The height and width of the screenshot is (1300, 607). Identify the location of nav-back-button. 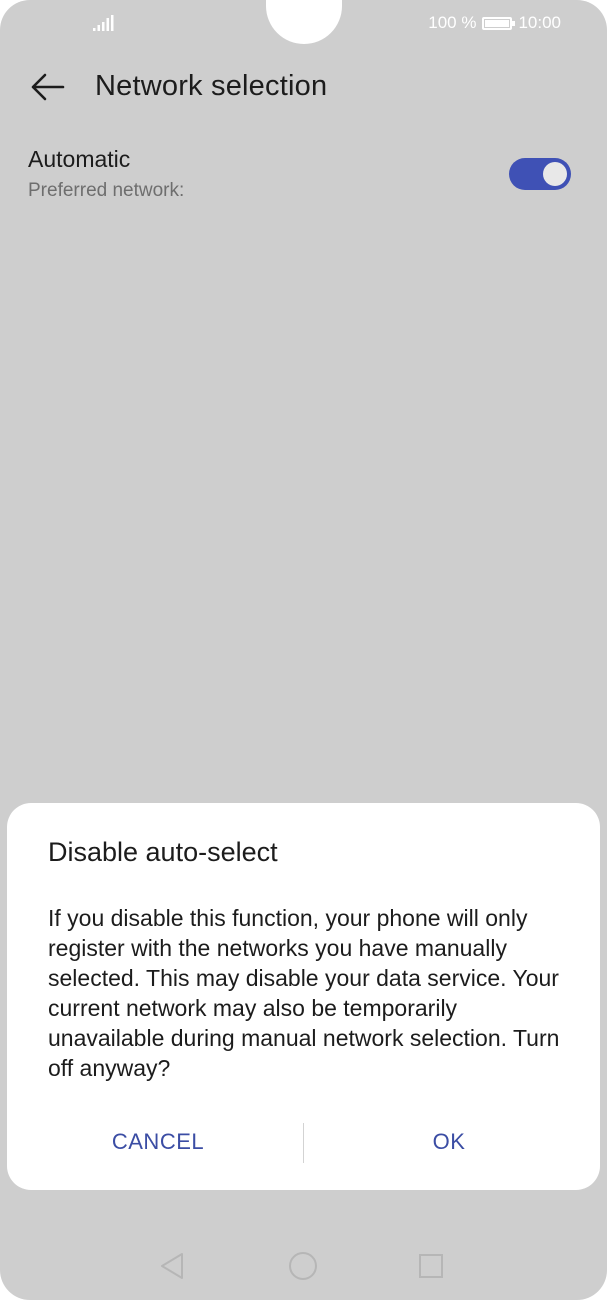
(172, 1266).